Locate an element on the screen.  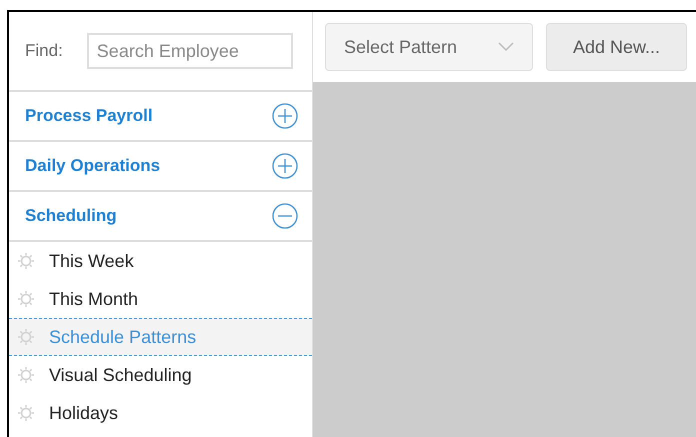
menu-item: This Week is located at coordinates (160, 261).